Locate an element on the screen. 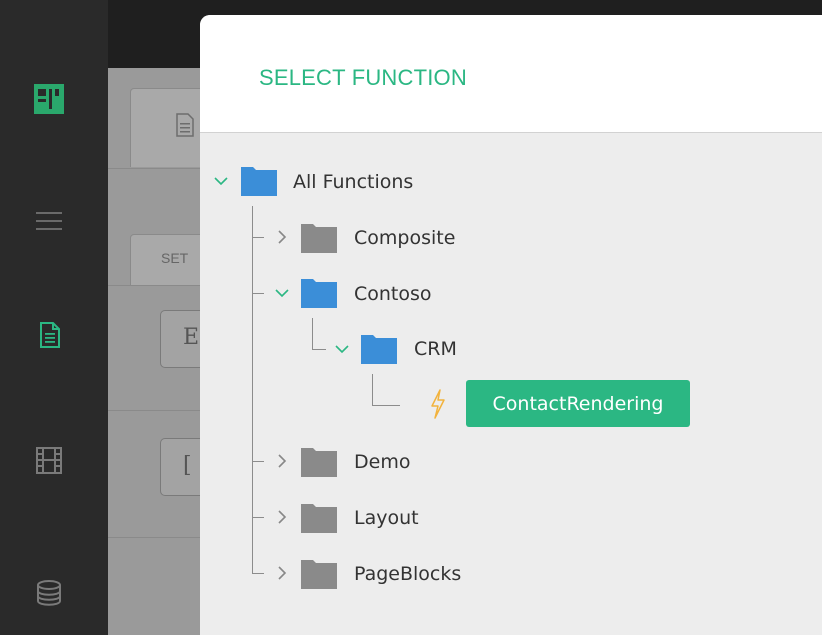  dialog-title: SELECT FUNCTION is located at coordinates (363, 77).